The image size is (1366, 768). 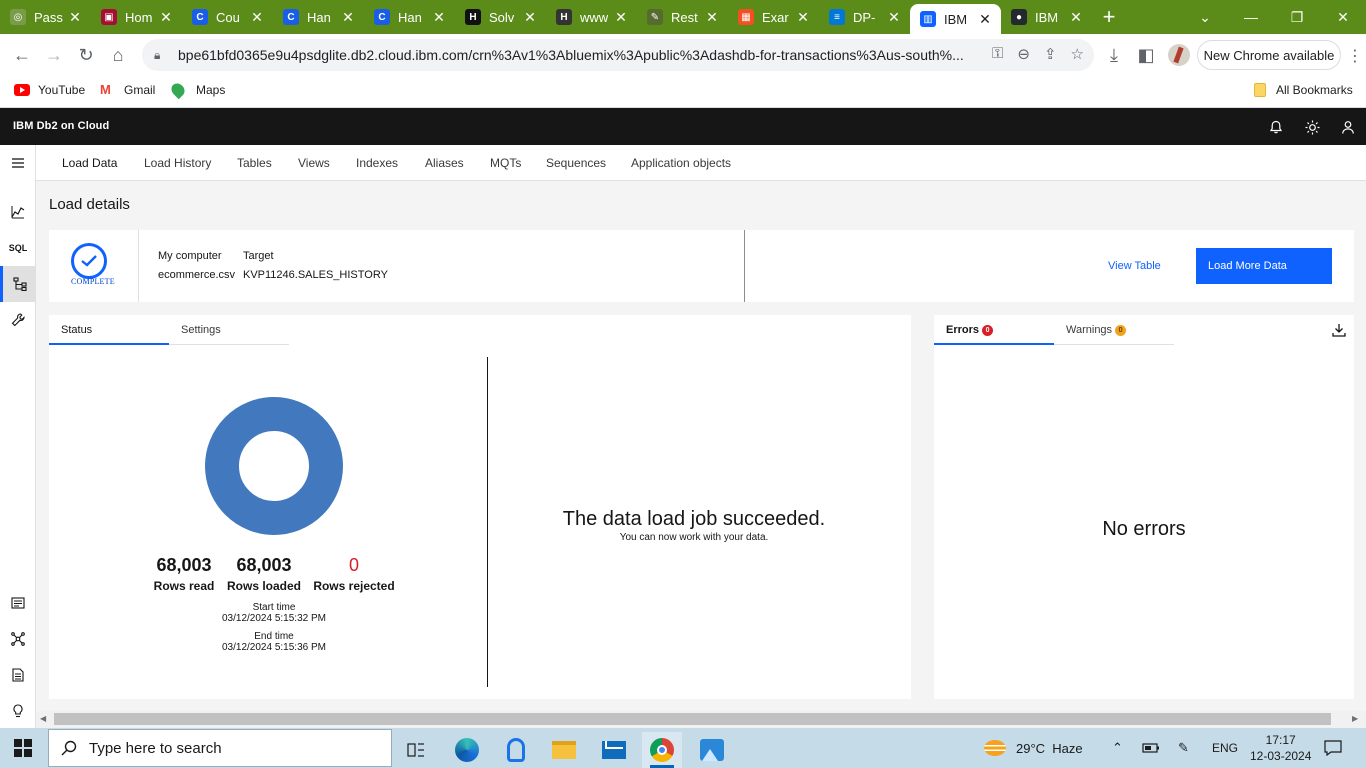 What do you see at coordinates (136, 17) in the screenshot?
I see `browser-tab: ▣ Hom ✕` at bounding box center [136, 17].